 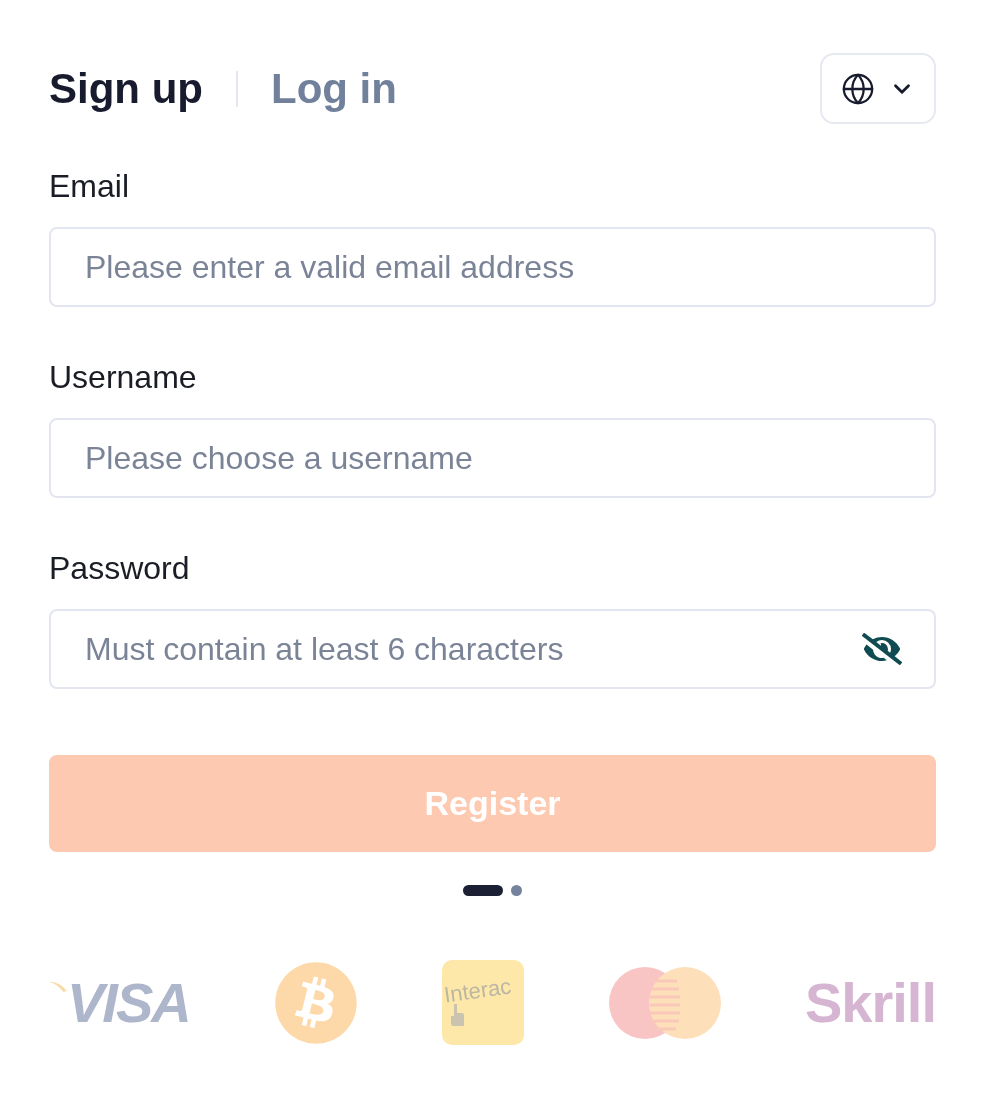 I want to click on field-label: Username, so click(x=123, y=377).